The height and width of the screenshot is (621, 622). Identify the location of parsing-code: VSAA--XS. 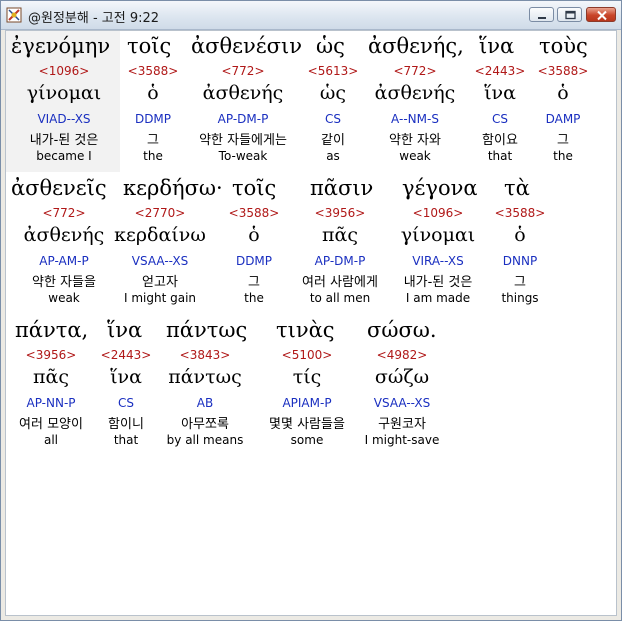
(402, 403).